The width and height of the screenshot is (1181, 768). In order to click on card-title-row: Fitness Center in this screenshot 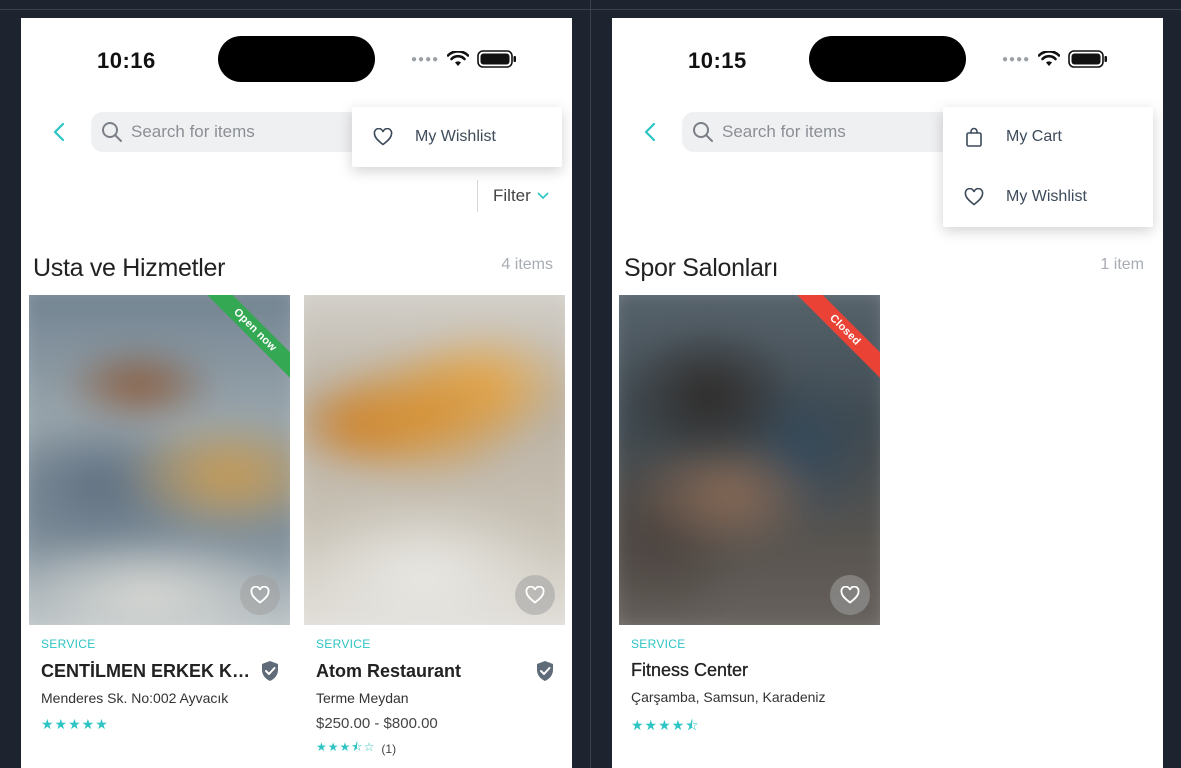, I will do `click(750, 670)`.